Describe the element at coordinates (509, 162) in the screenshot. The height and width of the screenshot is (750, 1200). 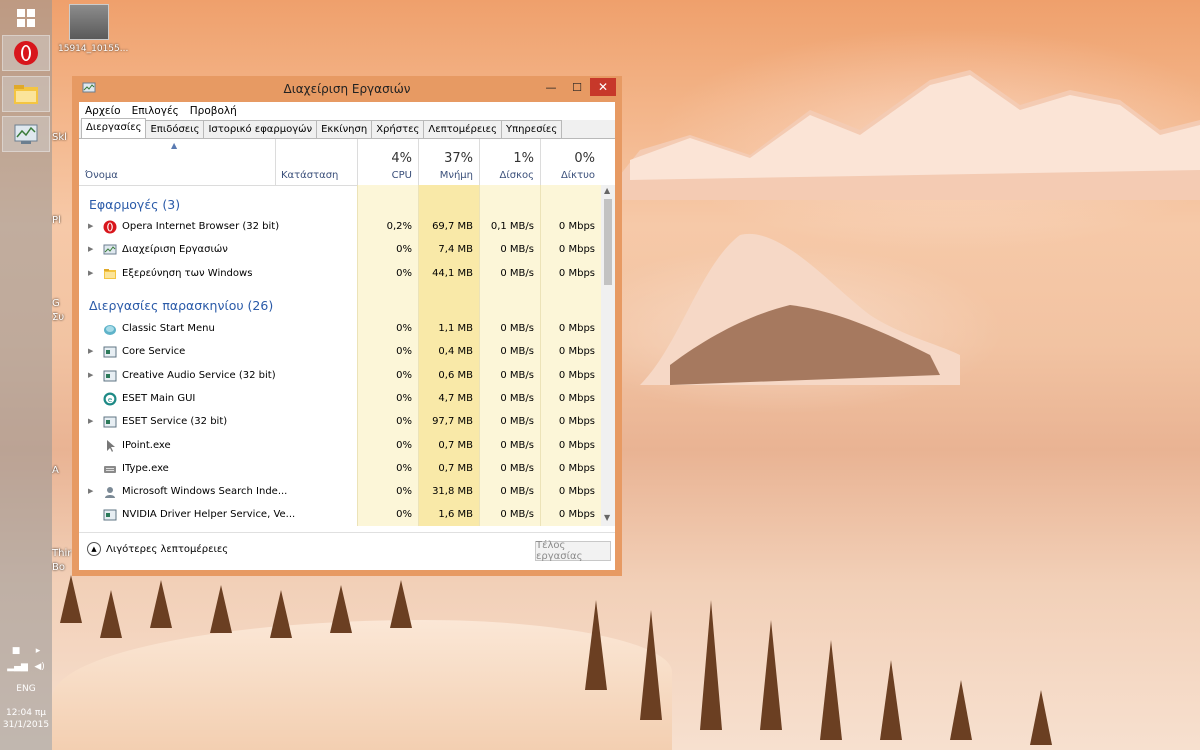
I see `column-disk: 1% Δίσκος` at that location.